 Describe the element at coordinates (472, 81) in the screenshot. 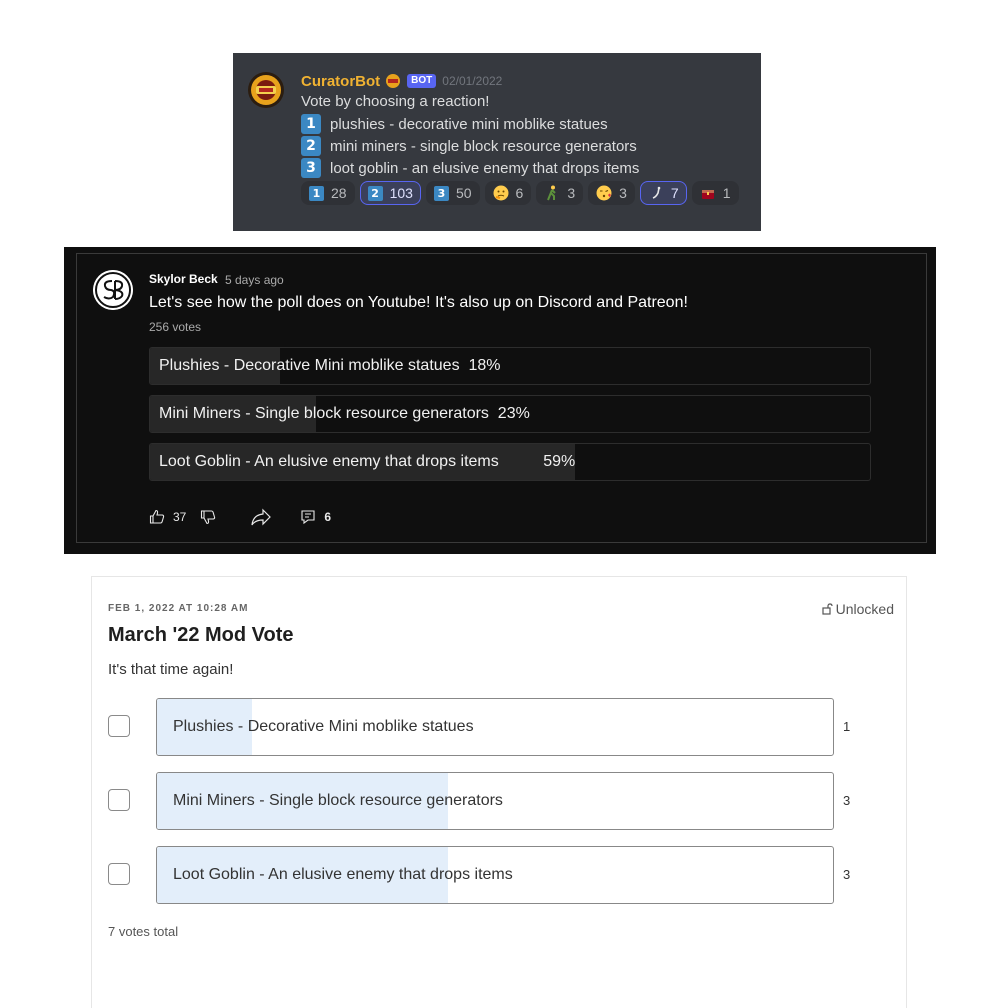

I see `message-timestamp: 02/01/2022` at that location.